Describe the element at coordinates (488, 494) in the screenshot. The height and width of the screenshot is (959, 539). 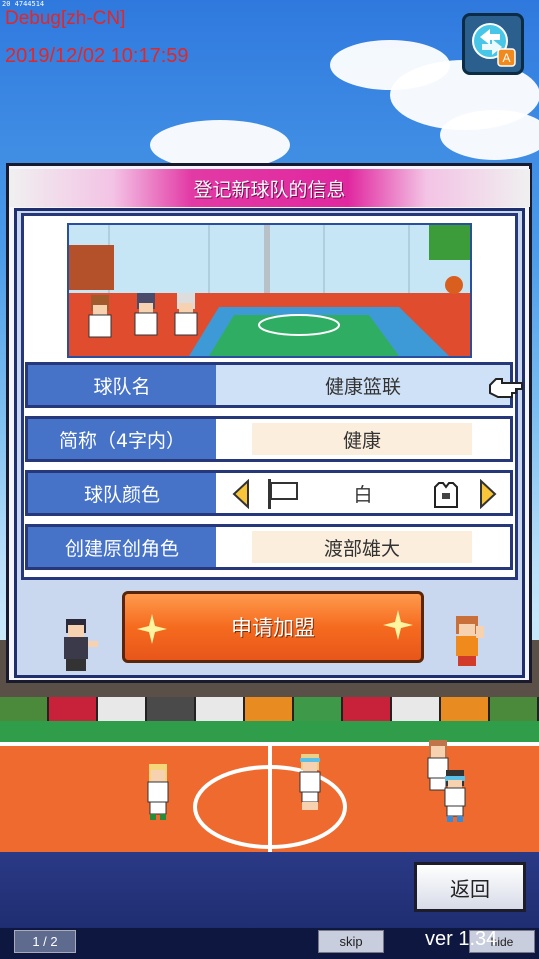
I see `arrow-right-icon` at that location.